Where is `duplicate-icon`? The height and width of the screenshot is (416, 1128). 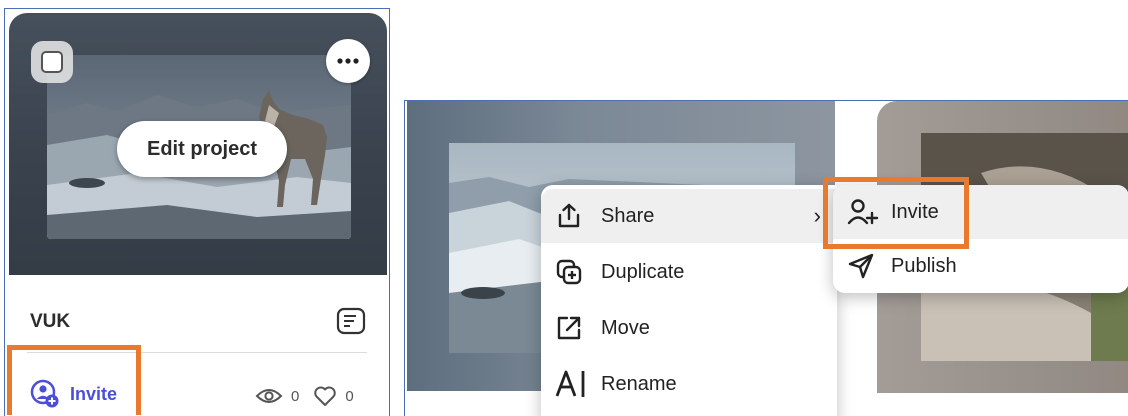
duplicate-icon is located at coordinates (575, 272).